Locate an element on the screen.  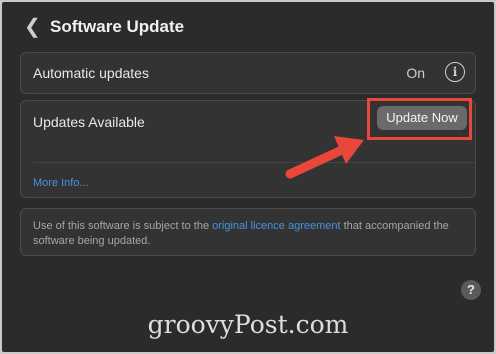
red-arrow-icon is located at coordinates (324, 157).